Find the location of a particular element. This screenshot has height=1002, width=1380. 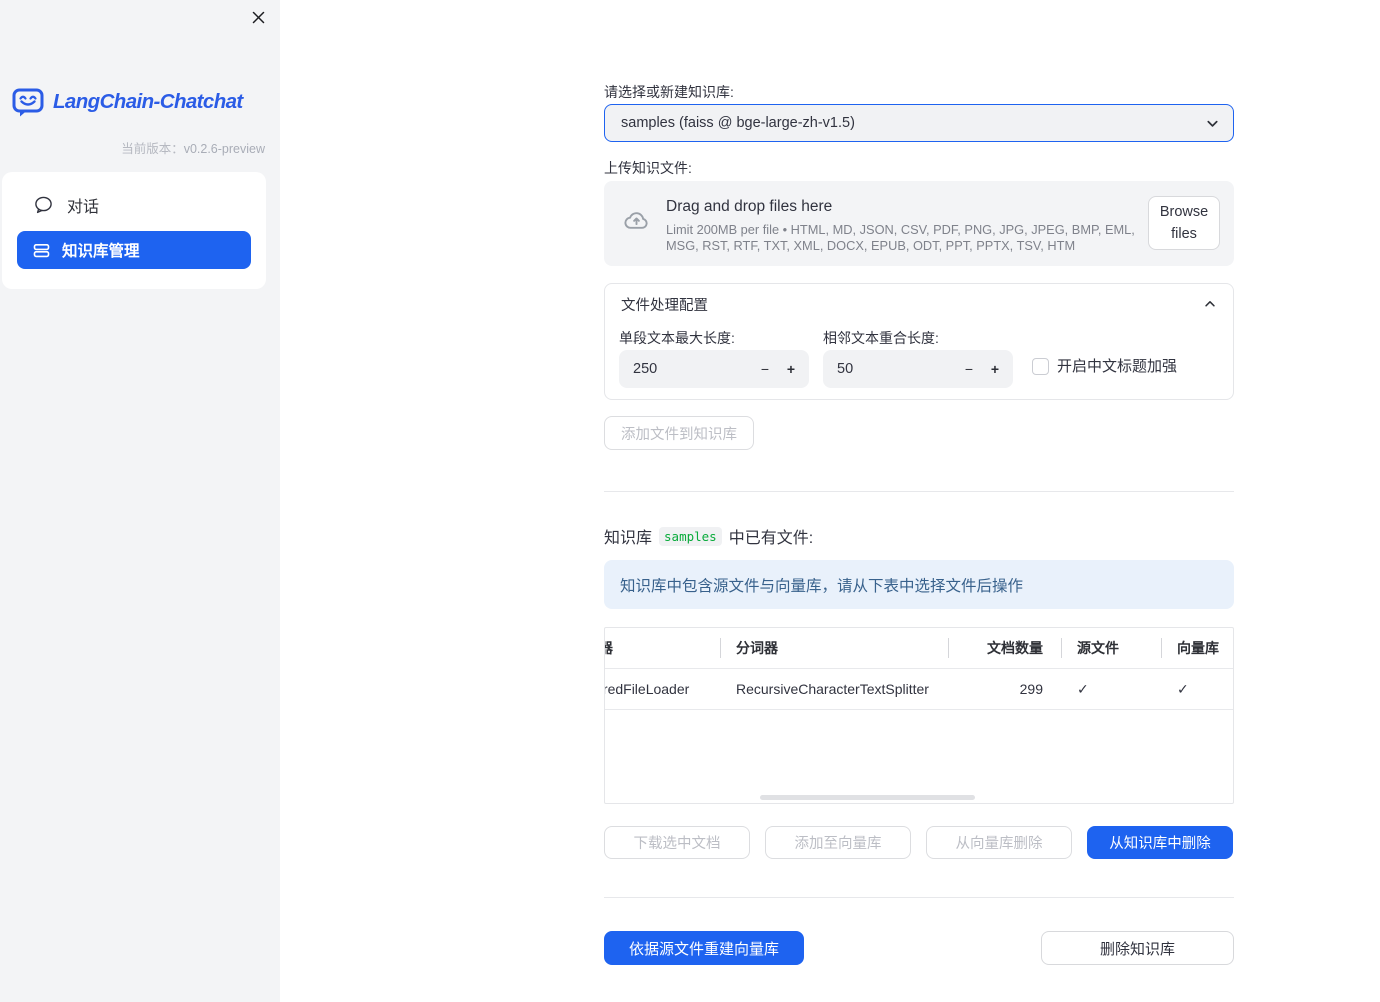

column-header-loader: 文档加载器 is located at coordinates (662, 648).